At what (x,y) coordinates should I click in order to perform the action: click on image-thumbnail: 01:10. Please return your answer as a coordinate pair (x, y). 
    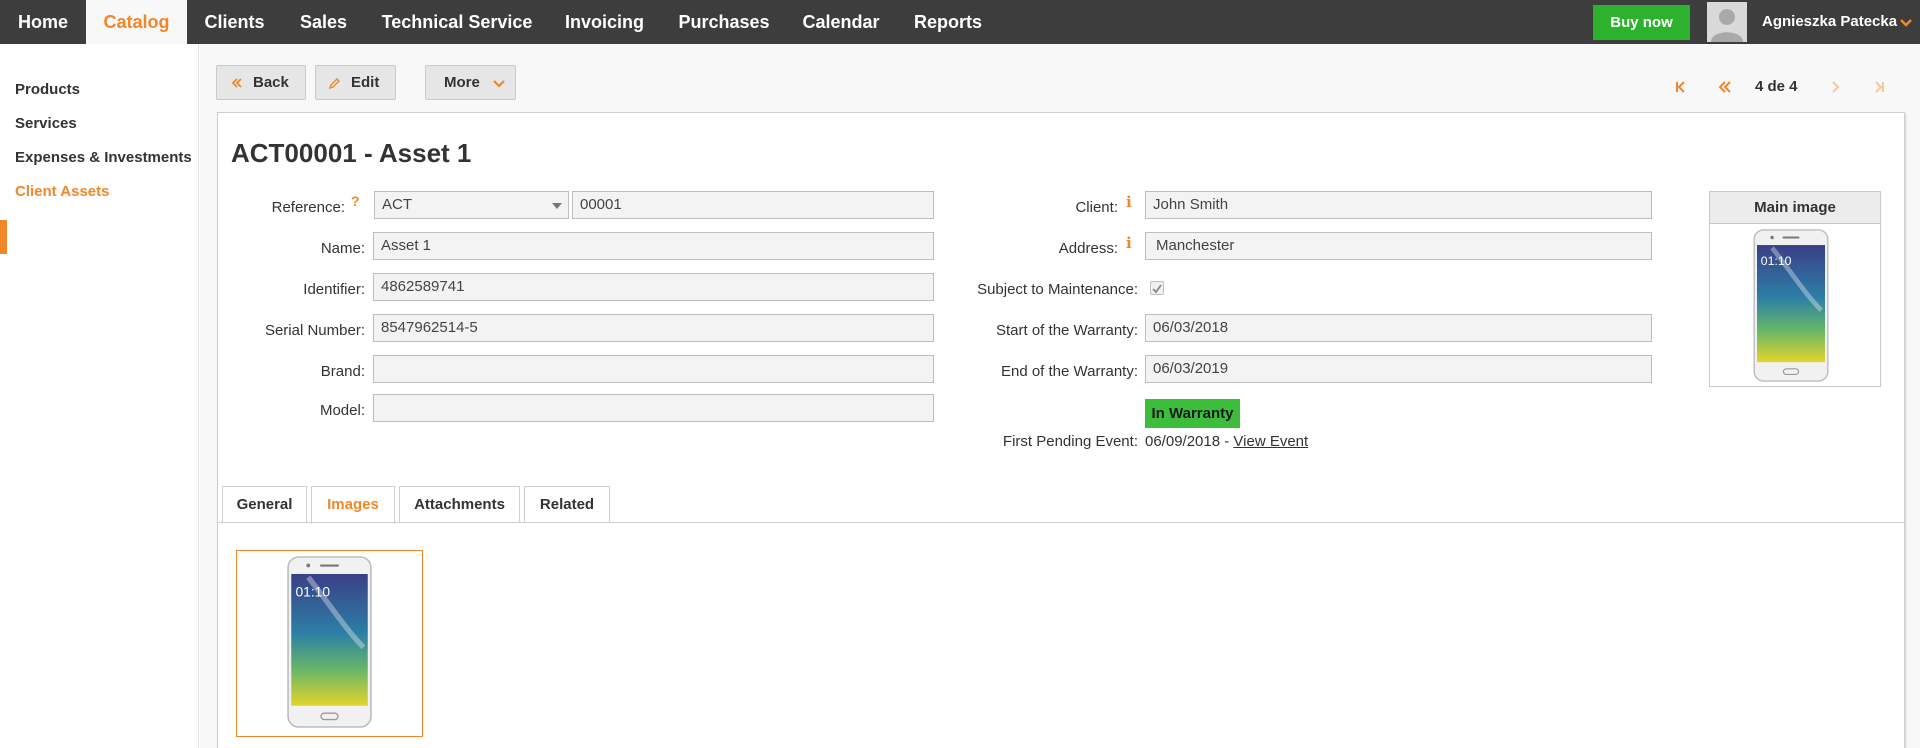
    Looking at the image, I should click on (329, 643).